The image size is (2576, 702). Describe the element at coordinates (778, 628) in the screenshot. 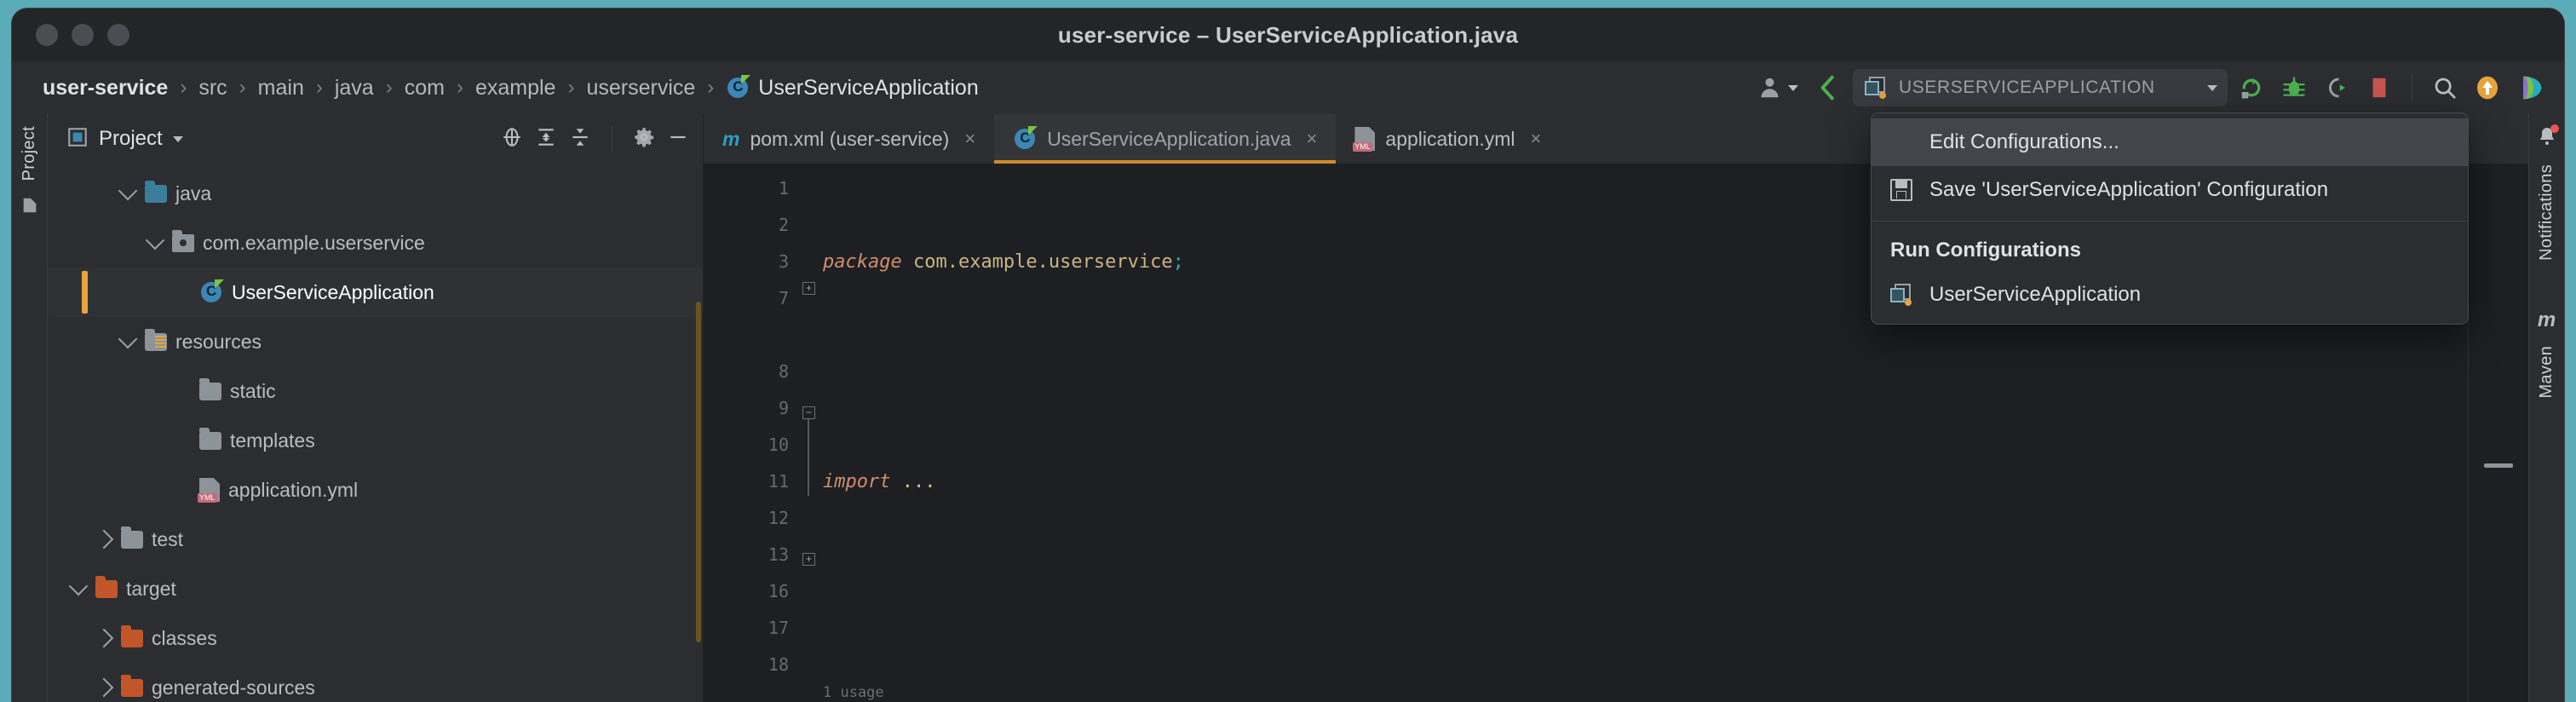

I see `line-number: 17` at that location.